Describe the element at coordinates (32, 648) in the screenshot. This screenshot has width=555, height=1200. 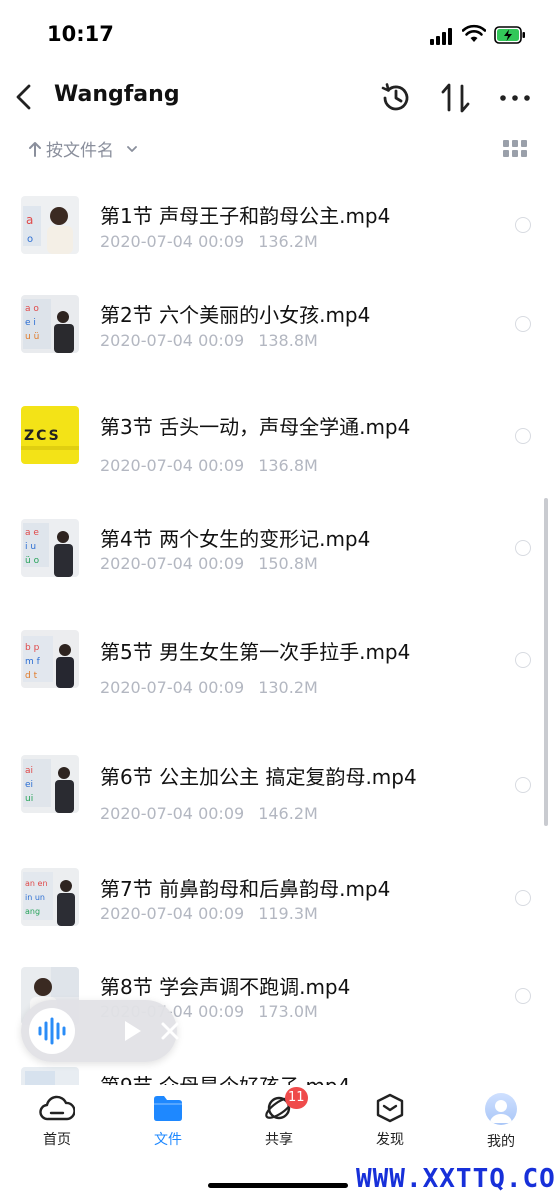
I see `svg-text: b p` at that location.